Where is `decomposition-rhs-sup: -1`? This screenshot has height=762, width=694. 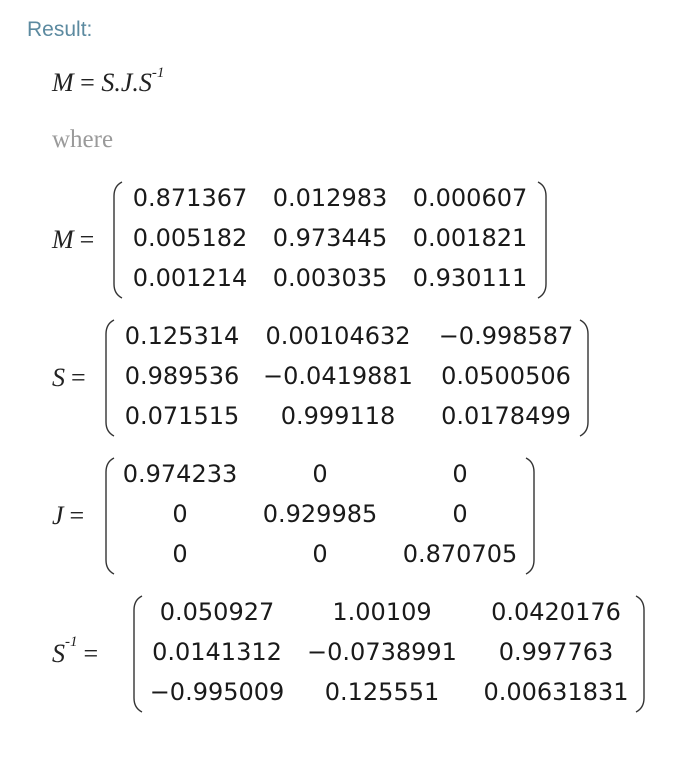
decomposition-rhs-sup: -1 is located at coordinates (158, 73).